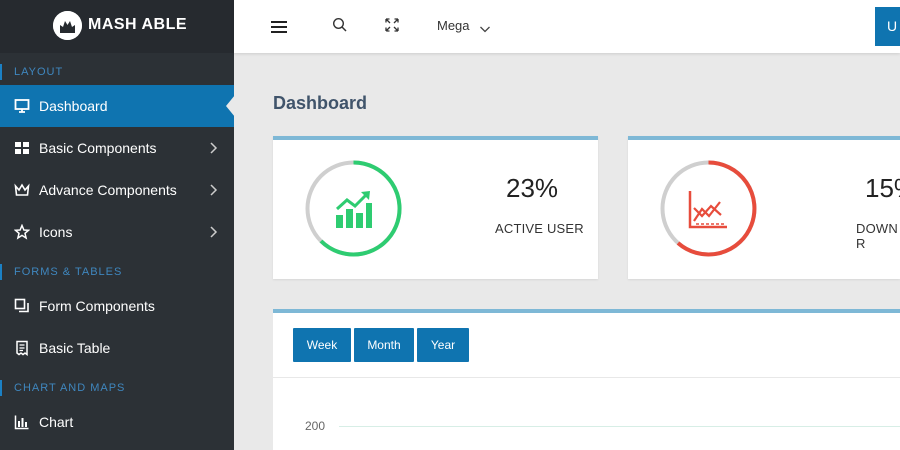 This screenshot has width=900, height=450. Describe the element at coordinates (70, 388) in the screenshot. I see `section-label-chart-maps: CHART AND MAPS` at that location.